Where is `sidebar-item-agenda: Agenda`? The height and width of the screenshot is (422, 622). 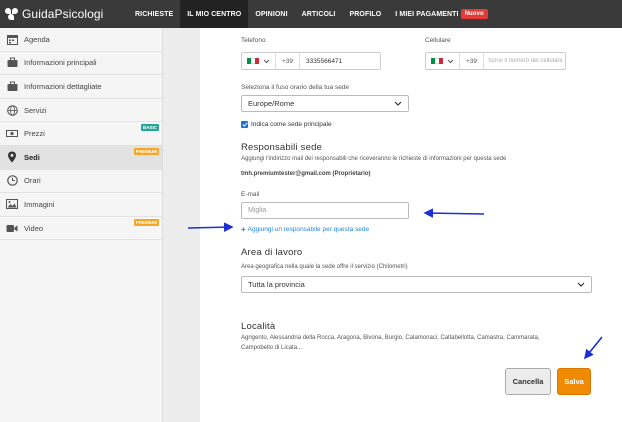
sidebar-item-agenda: Agenda is located at coordinates (81, 40).